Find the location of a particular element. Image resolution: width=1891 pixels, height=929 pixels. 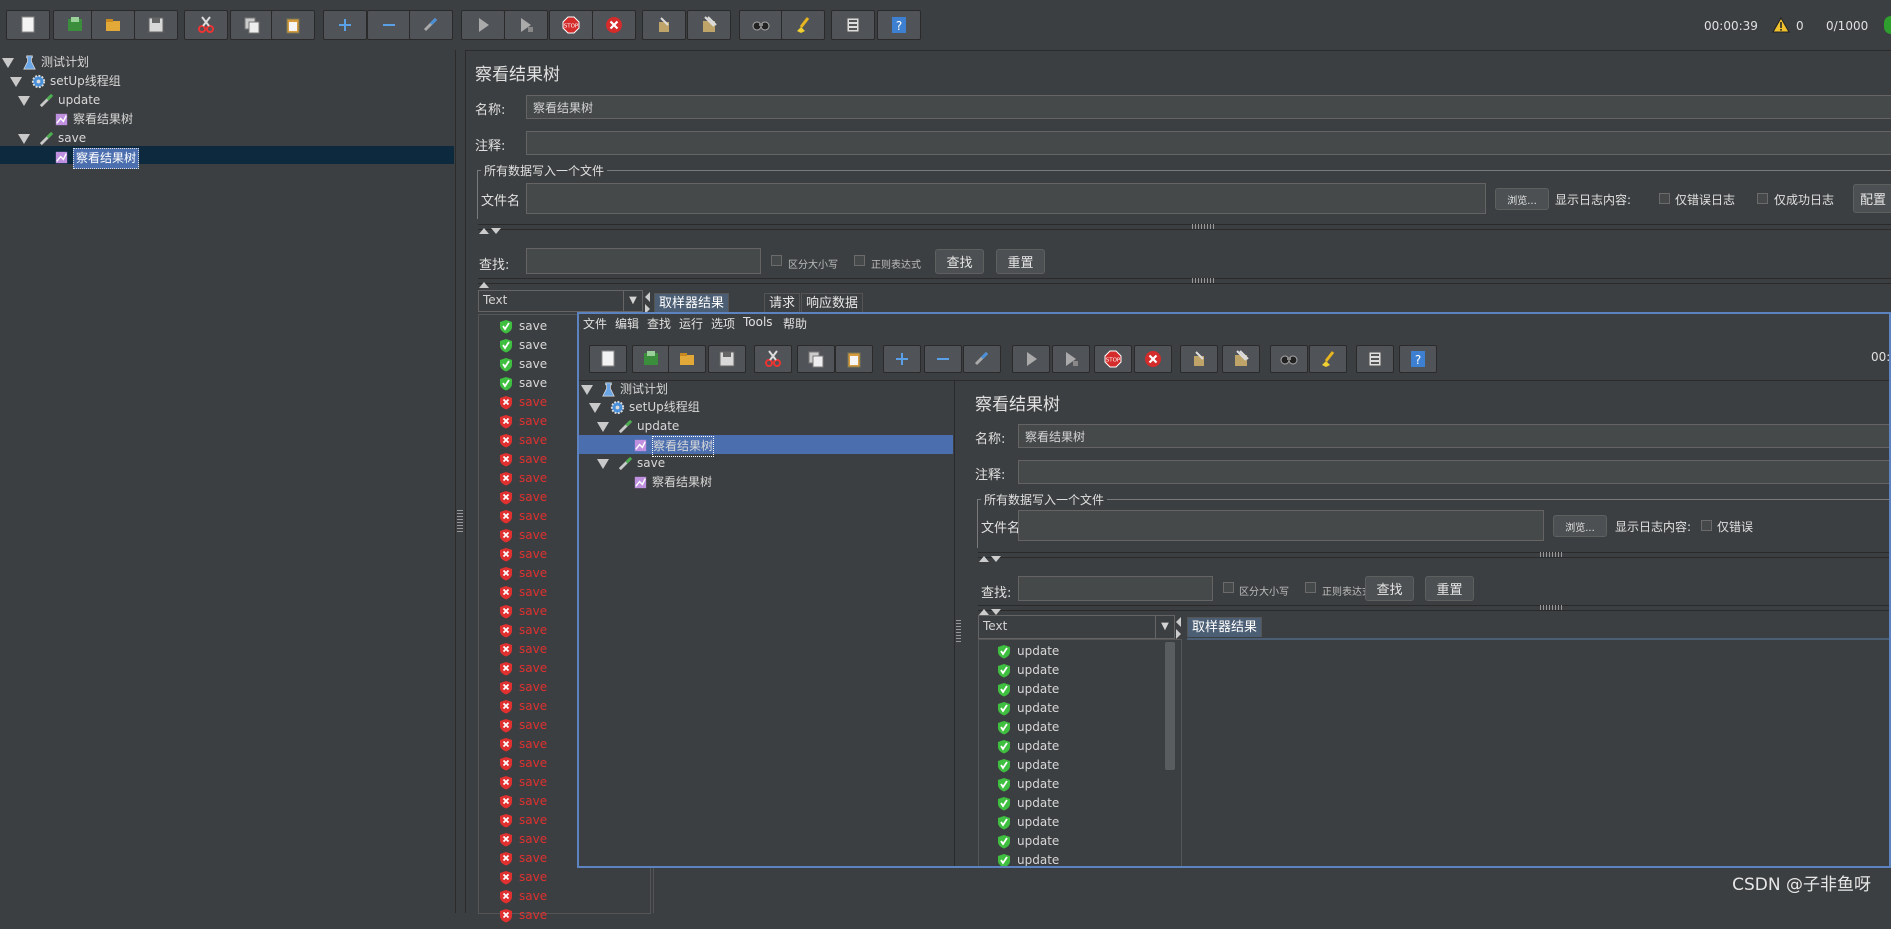

tab-response-data: 响应数据 is located at coordinates (832, 303).